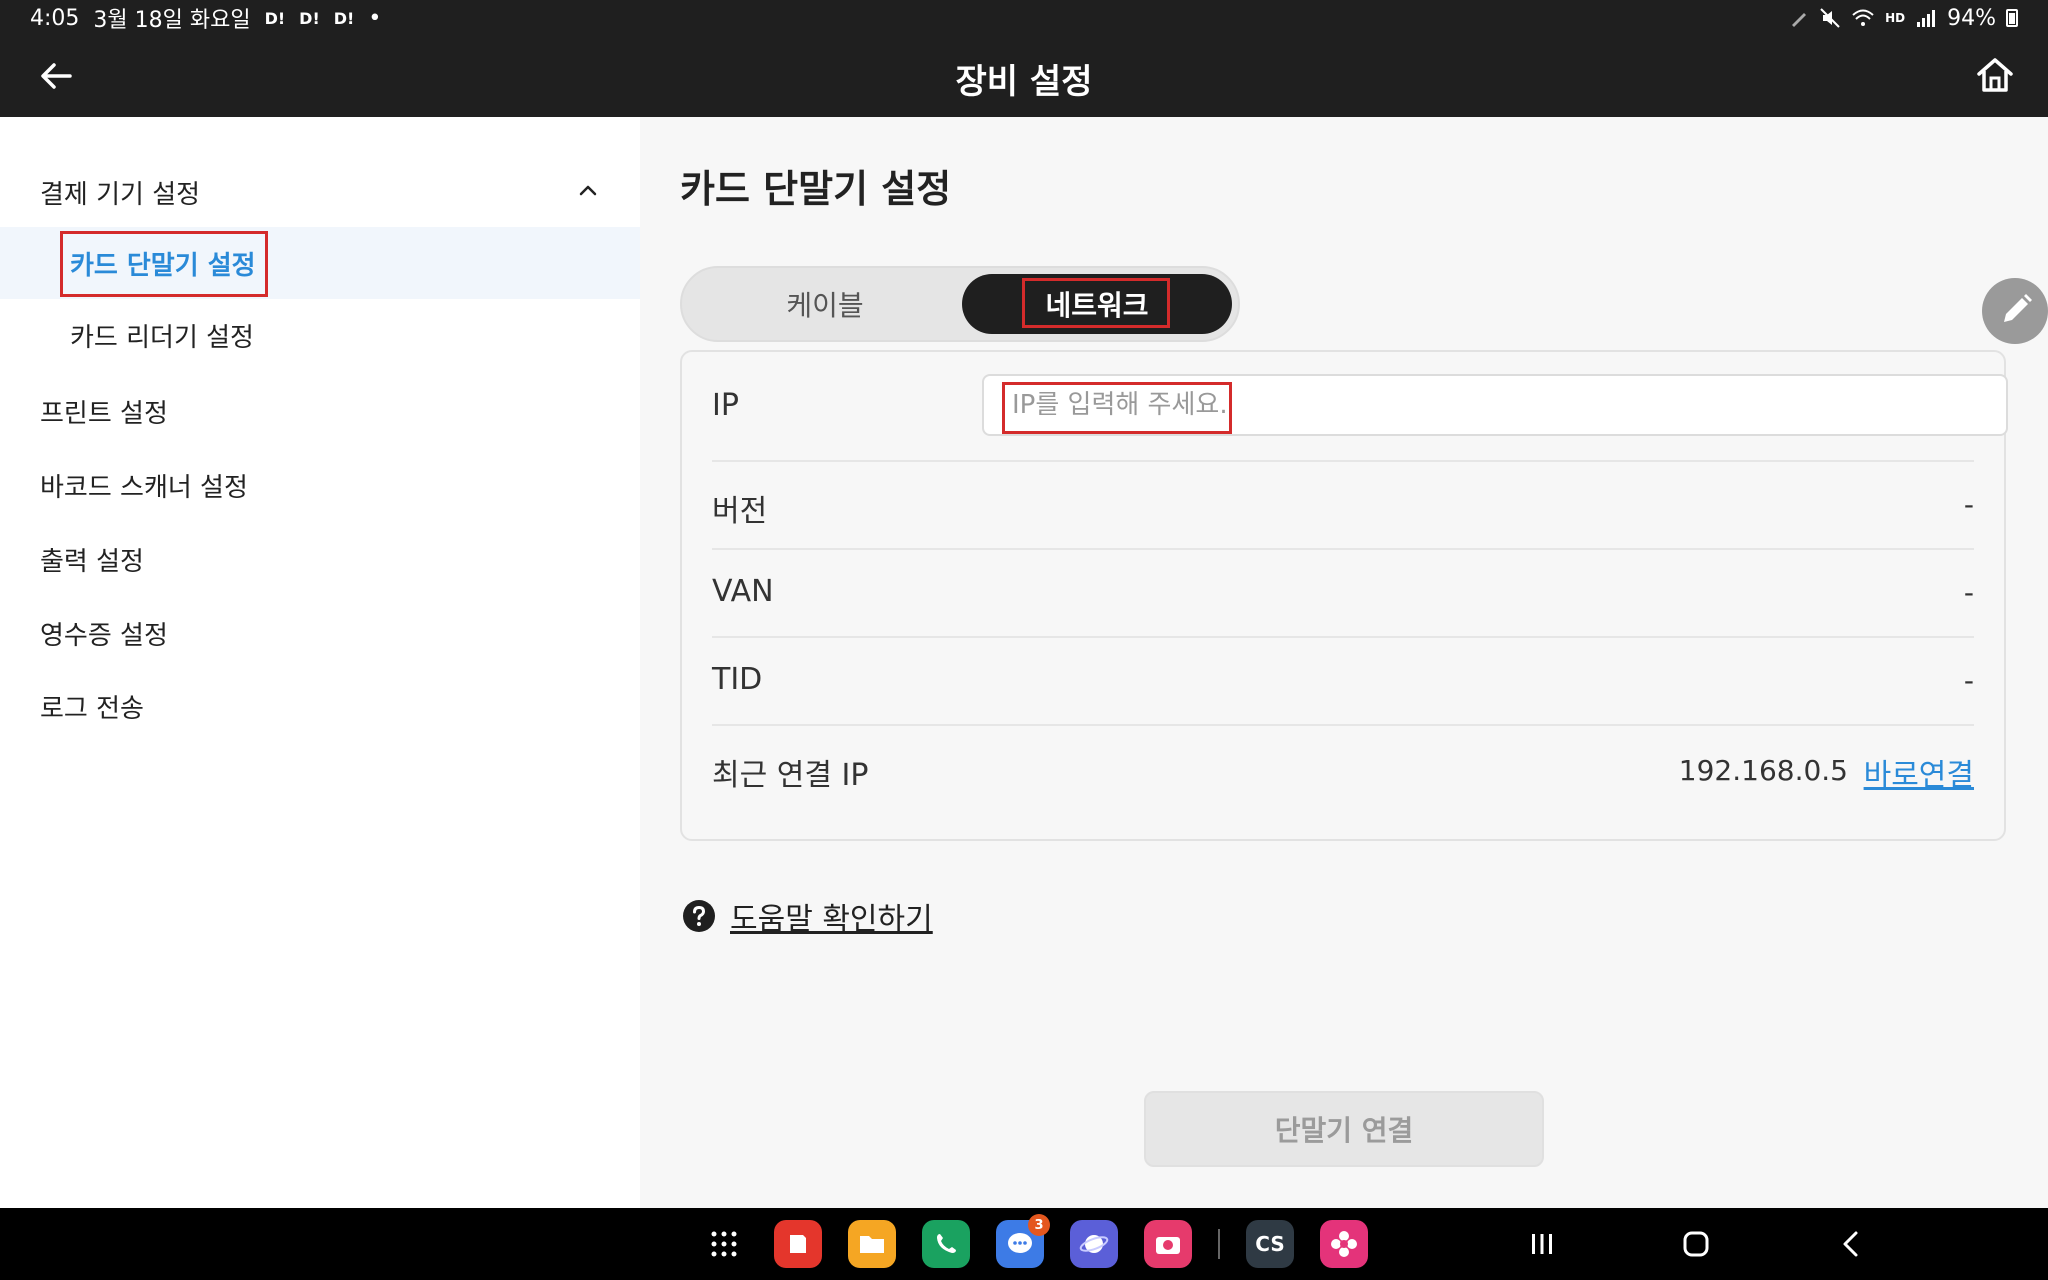 This screenshot has width=2048, height=1280. I want to click on camera-glyph-icon, so click(1168, 1245).